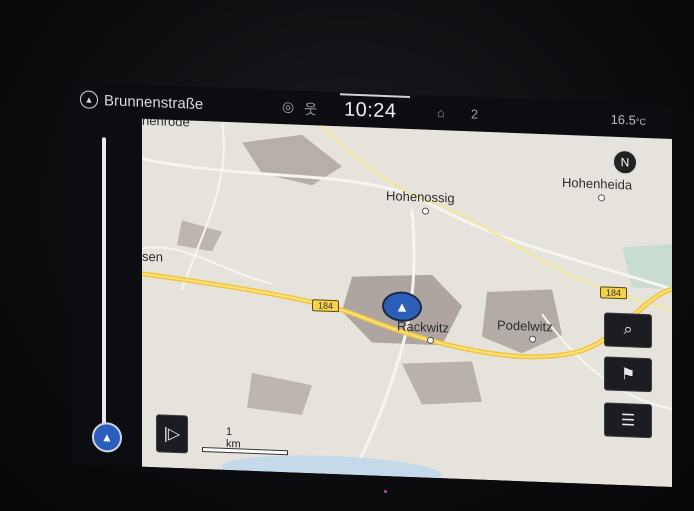 This screenshot has height=511, width=694. What do you see at coordinates (203, 206) in the screenshot?
I see `minor-road` at bounding box center [203, 206].